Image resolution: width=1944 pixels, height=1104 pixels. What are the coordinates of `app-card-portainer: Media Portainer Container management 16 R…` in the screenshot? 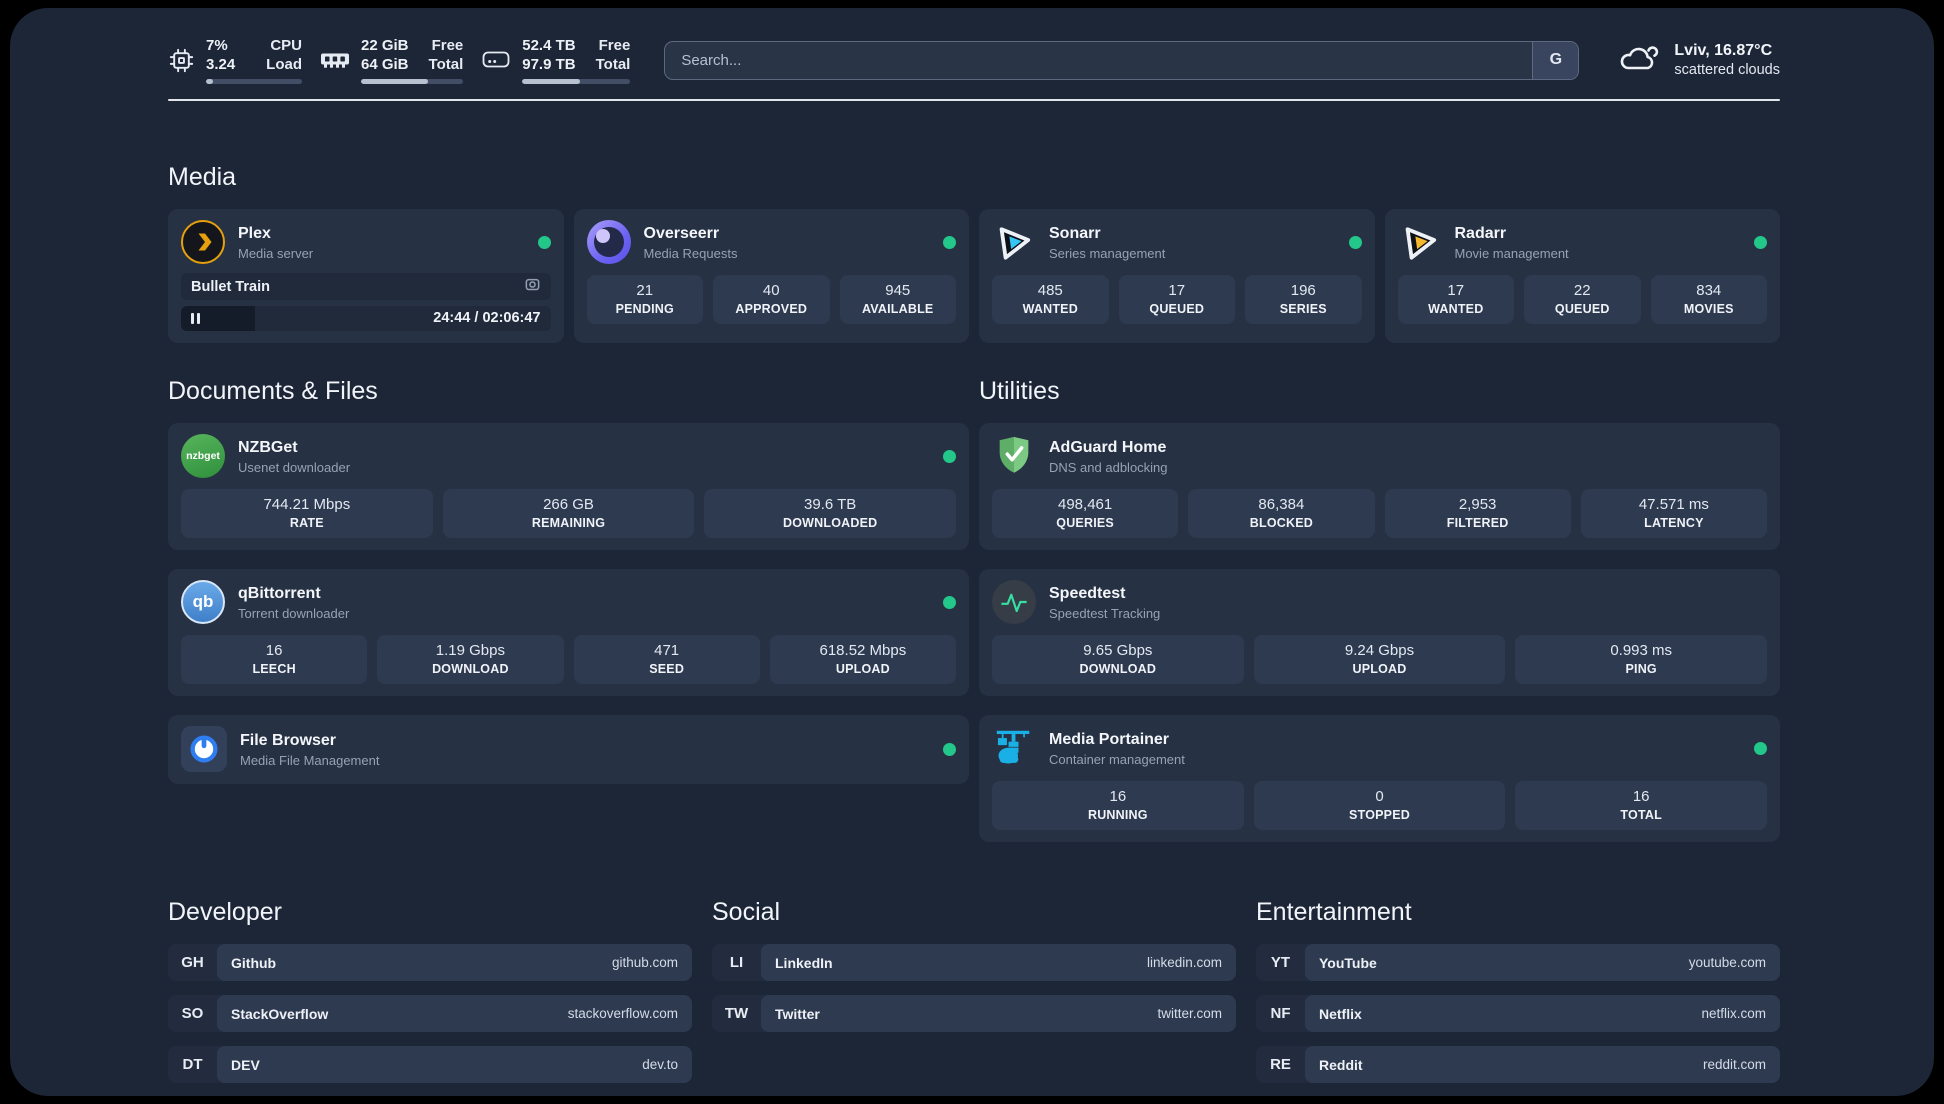 It's located at (1379, 778).